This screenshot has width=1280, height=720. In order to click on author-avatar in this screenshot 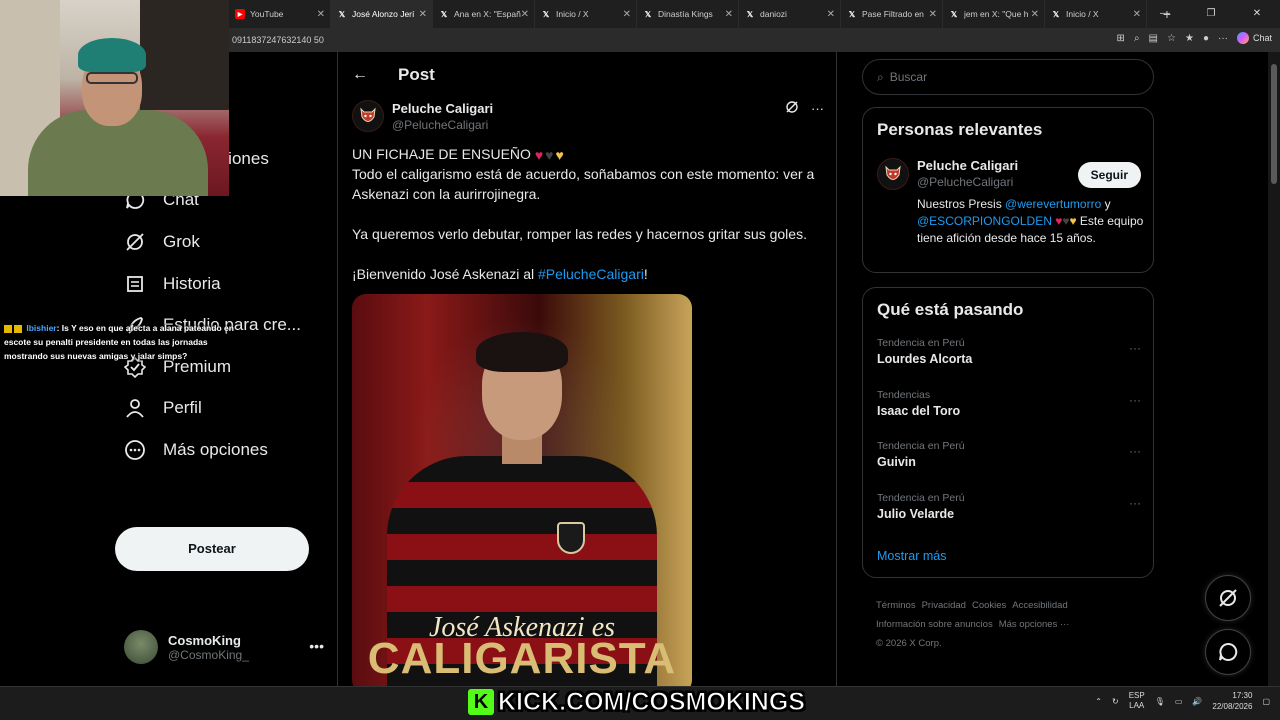, I will do `click(368, 116)`.